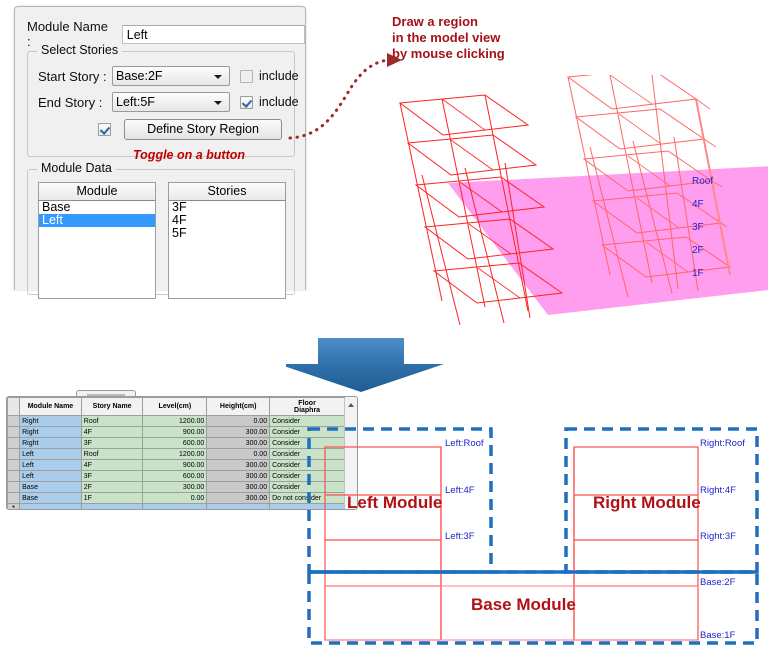 This screenshot has width=768, height=650. I want to click on stories-list-header: Stories, so click(227, 191).